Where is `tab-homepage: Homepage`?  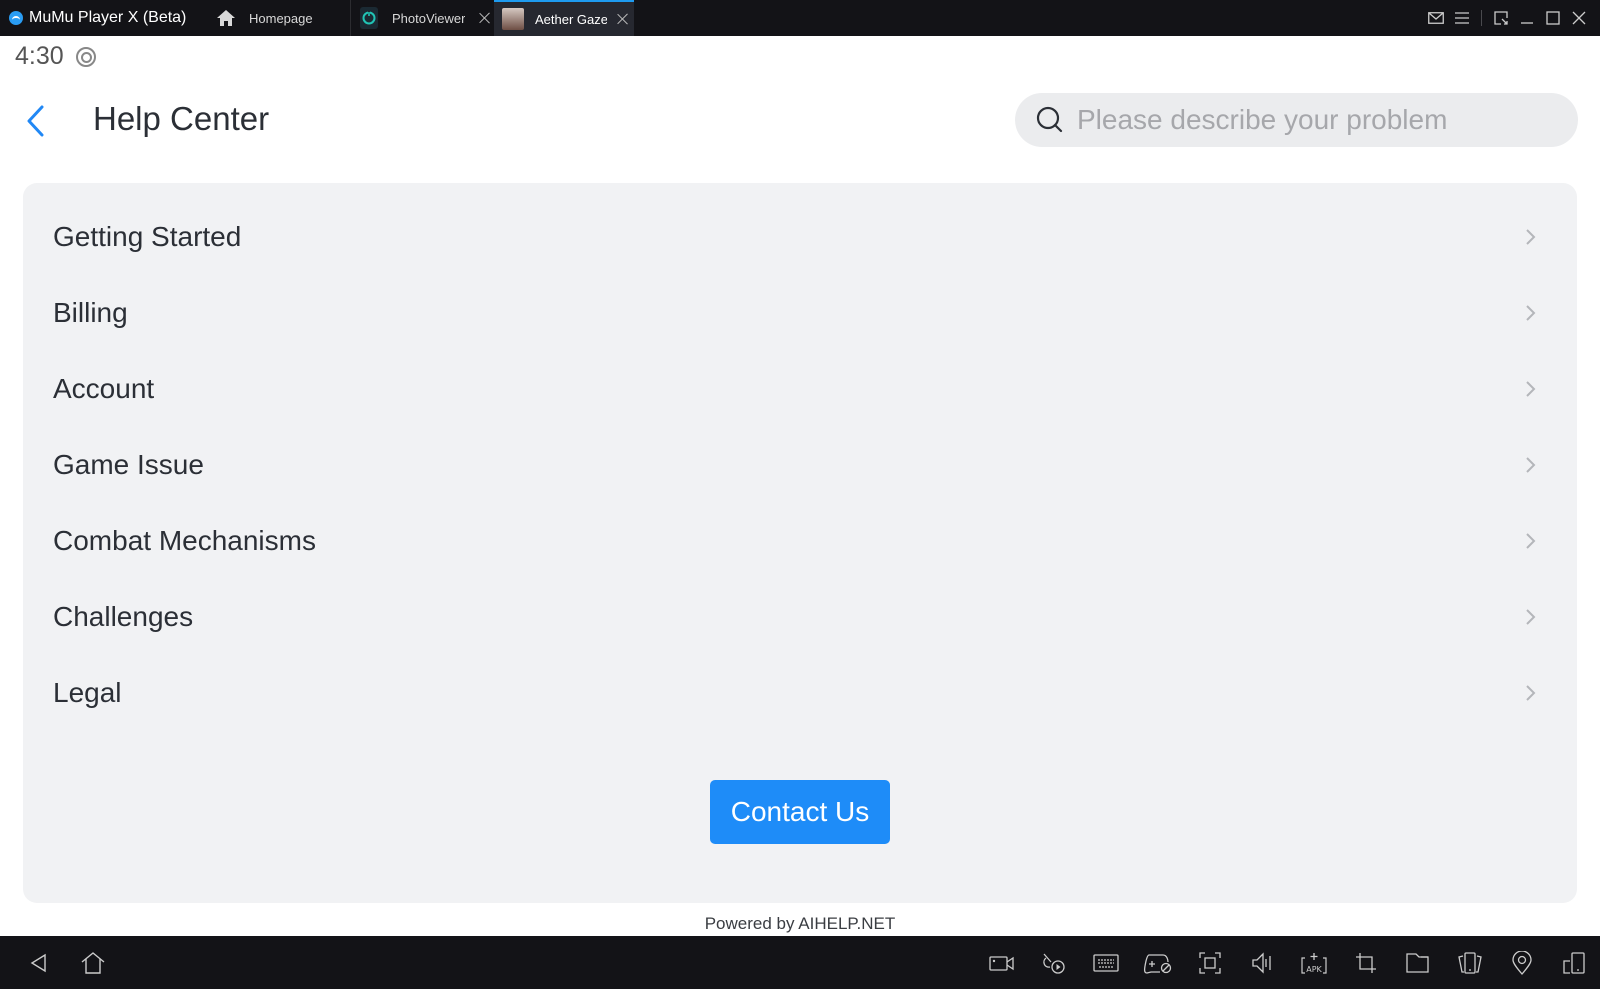
tab-homepage: Homepage is located at coordinates (281, 18).